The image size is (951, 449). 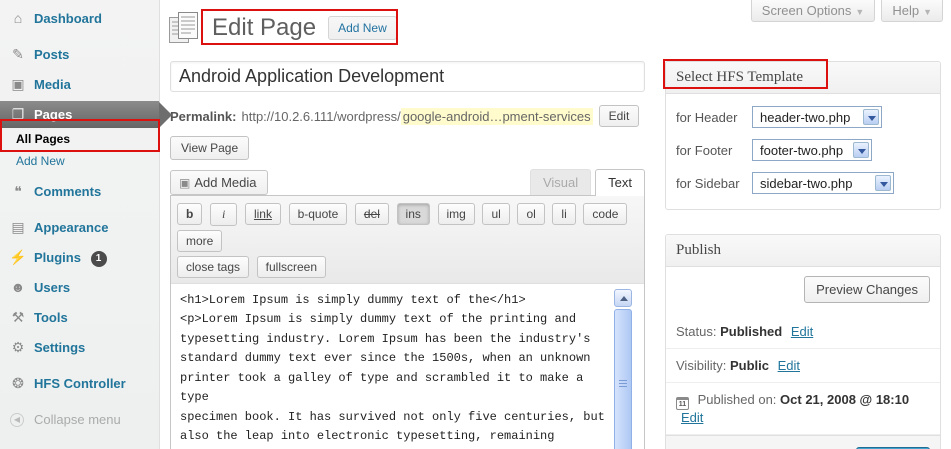 What do you see at coordinates (79, 317) in the screenshot?
I see `sidebar-item-tools: ⚒ Tools` at bounding box center [79, 317].